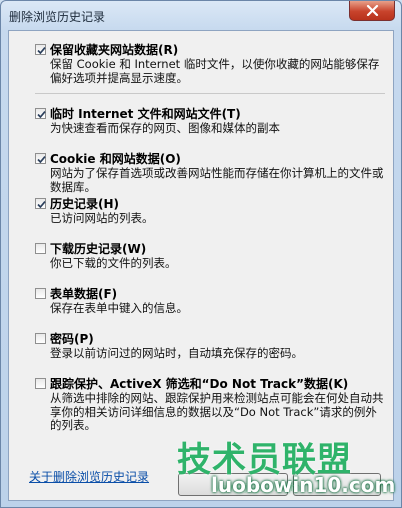 The image size is (402, 508). I want to click on option-description: 网站为了保存首选项或改善网站性能而存储在你计算机上的文件或数据库。, so click(217, 180).